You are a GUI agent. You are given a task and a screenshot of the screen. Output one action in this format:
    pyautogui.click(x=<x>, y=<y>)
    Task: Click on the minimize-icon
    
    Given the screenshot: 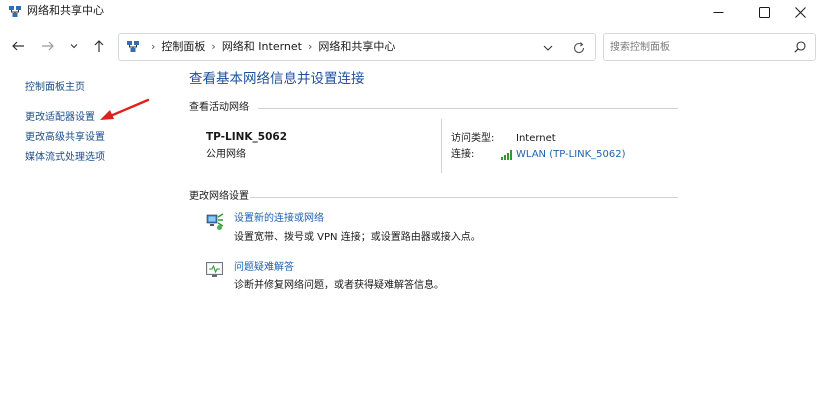 What is the action you would take?
    pyautogui.click(x=718, y=12)
    